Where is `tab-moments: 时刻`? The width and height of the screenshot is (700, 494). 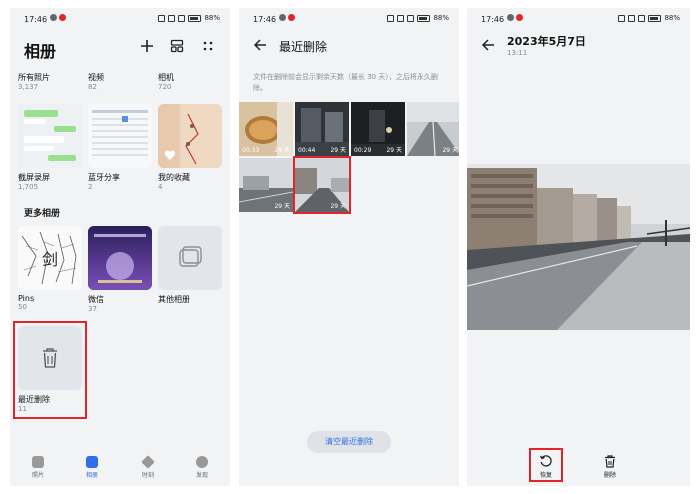 tab-moments: 时刻 is located at coordinates (148, 467).